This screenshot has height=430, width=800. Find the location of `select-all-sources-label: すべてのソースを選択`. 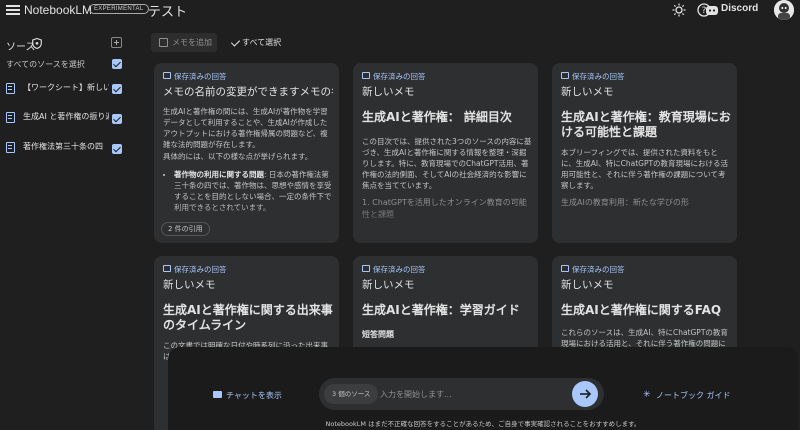

select-all-sources-label: すべてのソースを選択 is located at coordinates (45, 64).